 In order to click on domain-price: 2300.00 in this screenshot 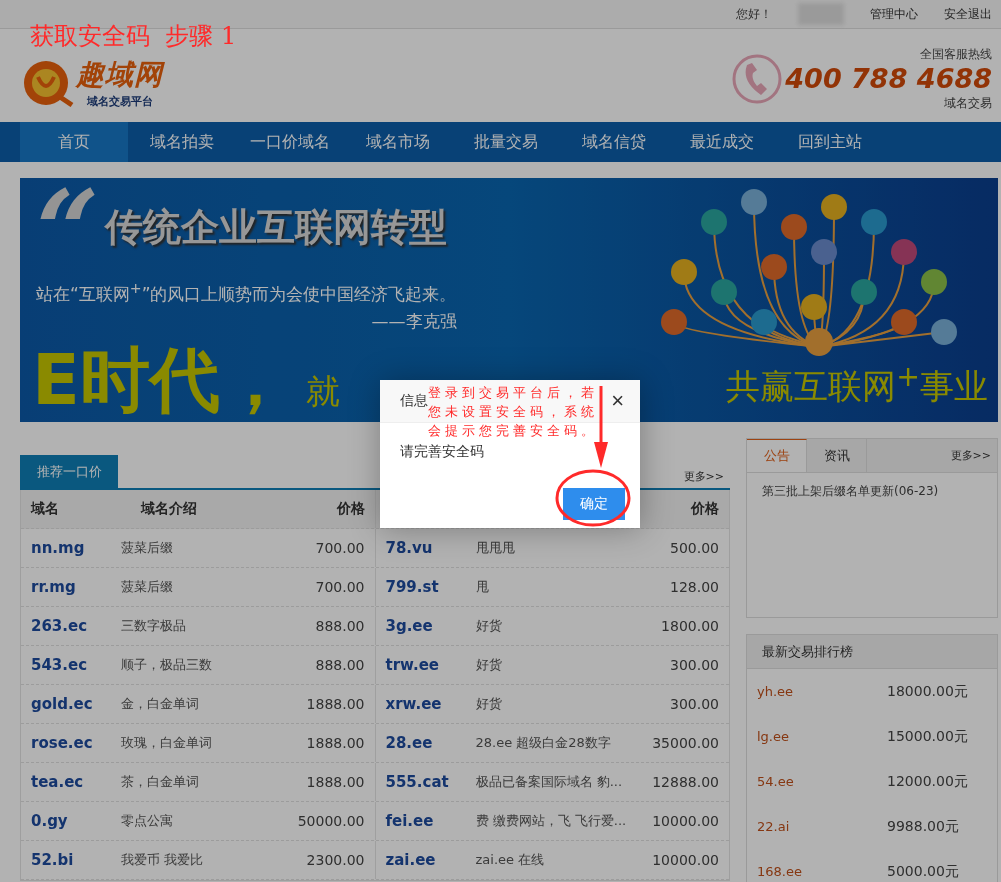, I will do `click(335, 860)`.